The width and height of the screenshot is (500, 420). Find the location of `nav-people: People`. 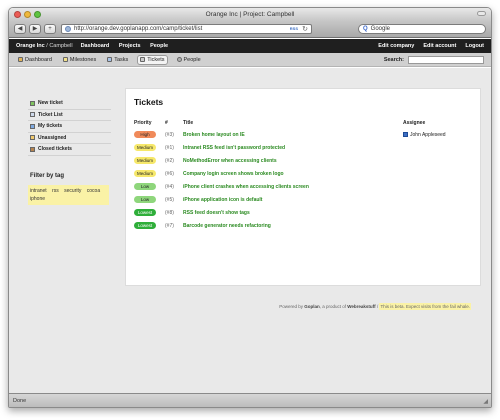

nav-people: People is located at coordinates (159, 46).